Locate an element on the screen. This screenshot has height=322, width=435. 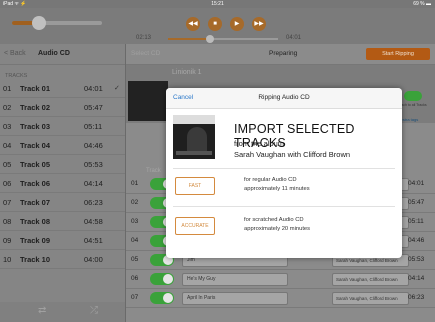
track-number: 10 is located at coordinates (7, 259).